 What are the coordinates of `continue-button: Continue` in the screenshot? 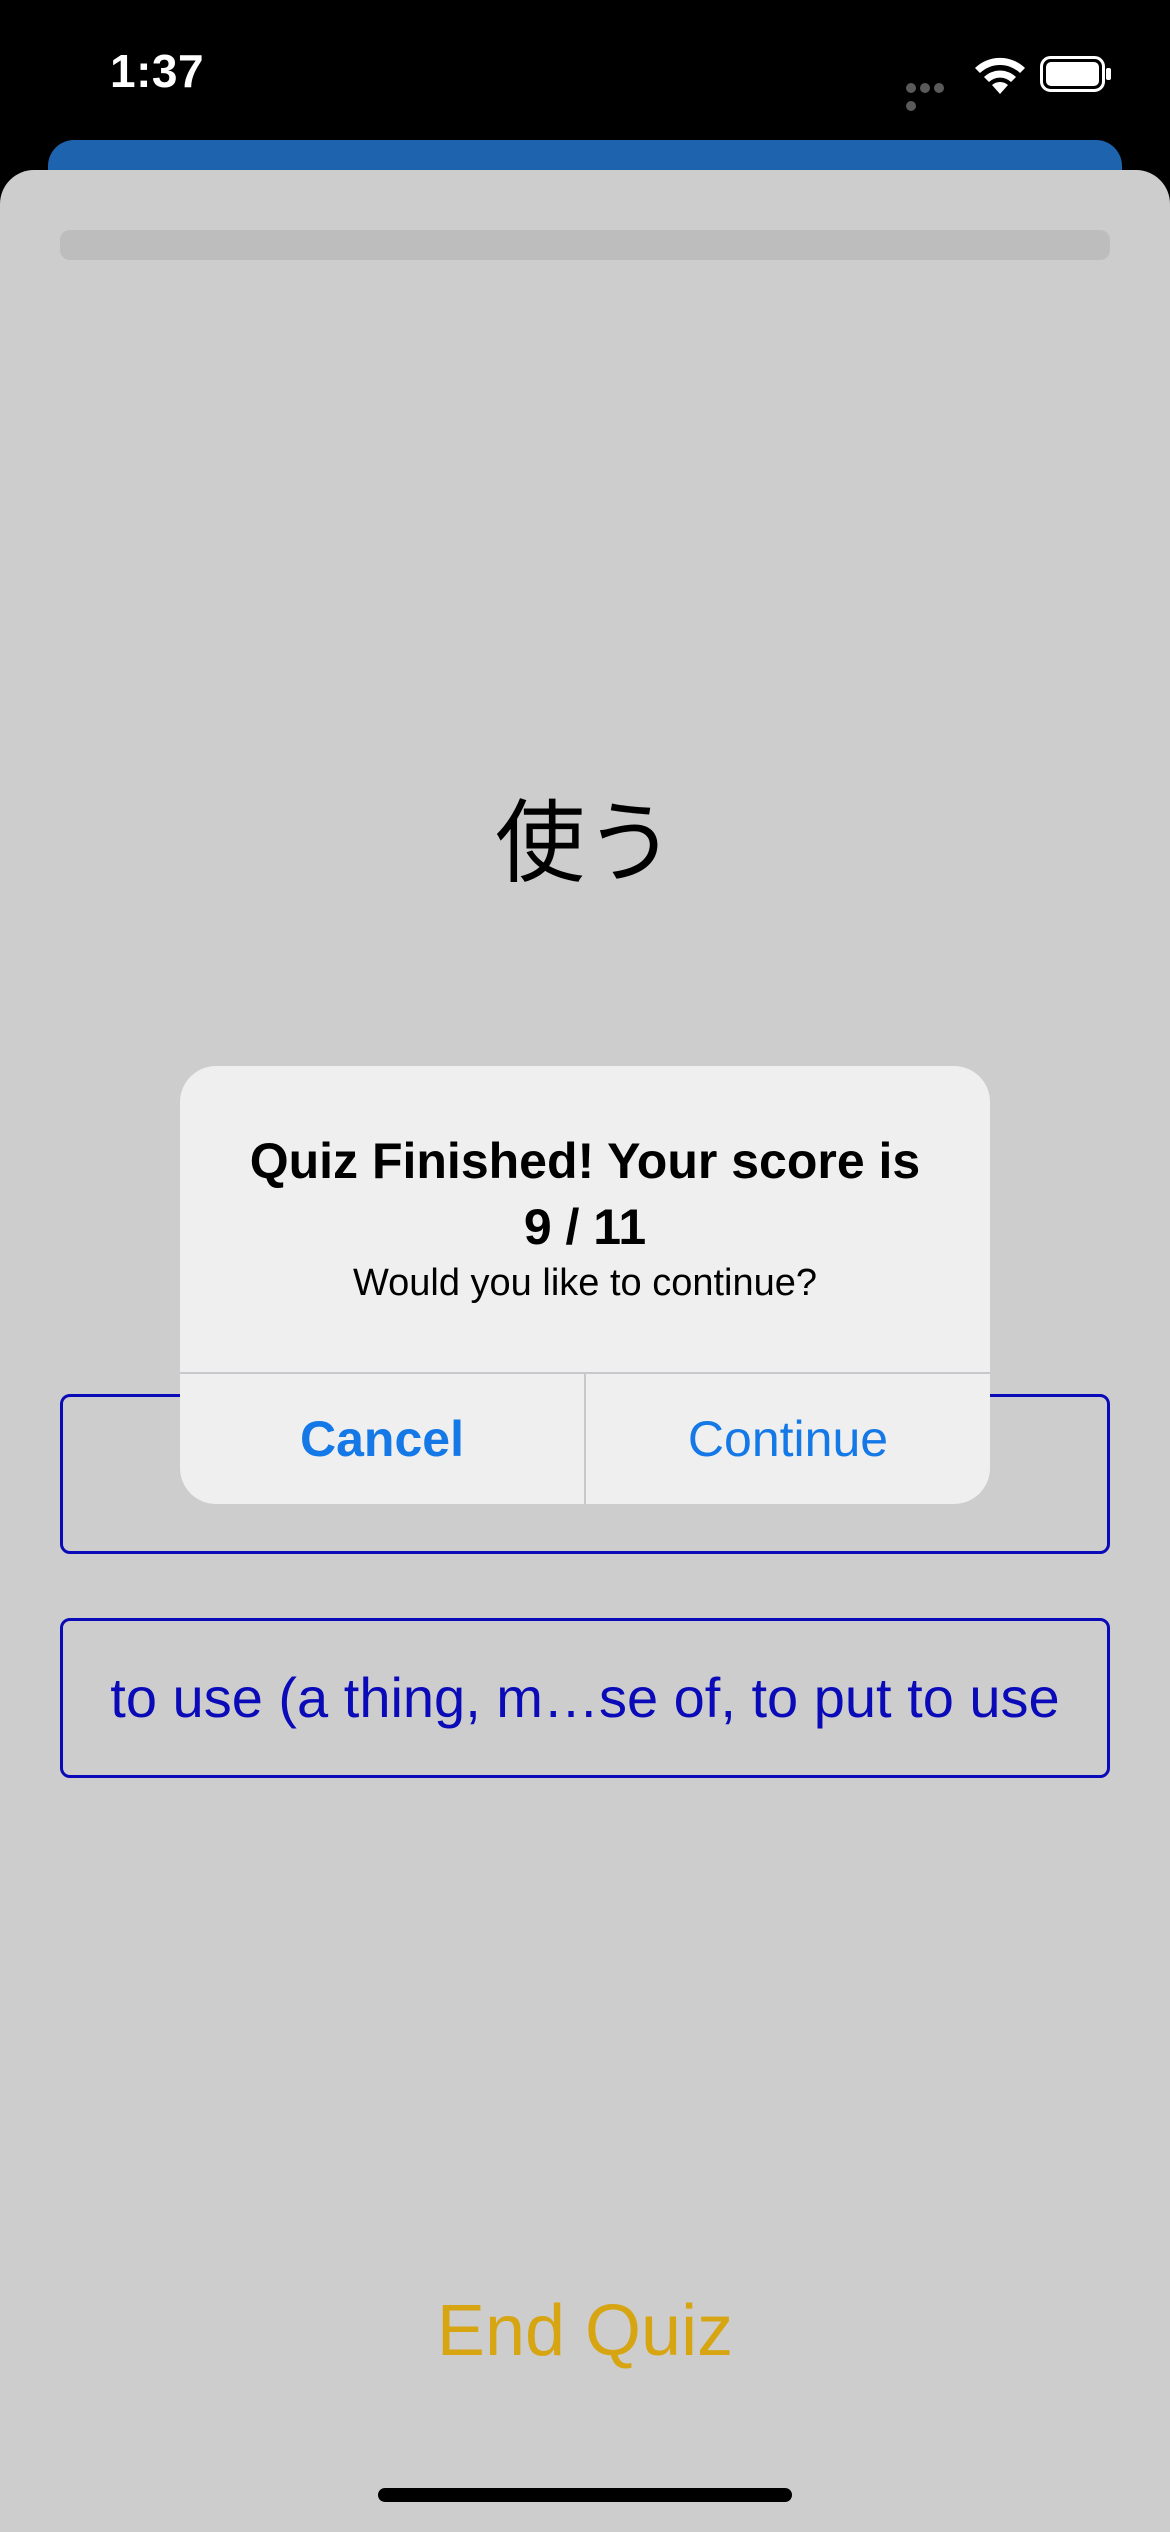 It's located at (788, 1439).